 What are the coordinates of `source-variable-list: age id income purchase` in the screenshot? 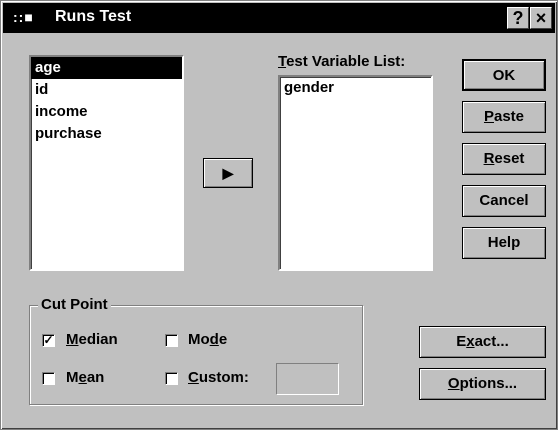 It's located at (106, 163).